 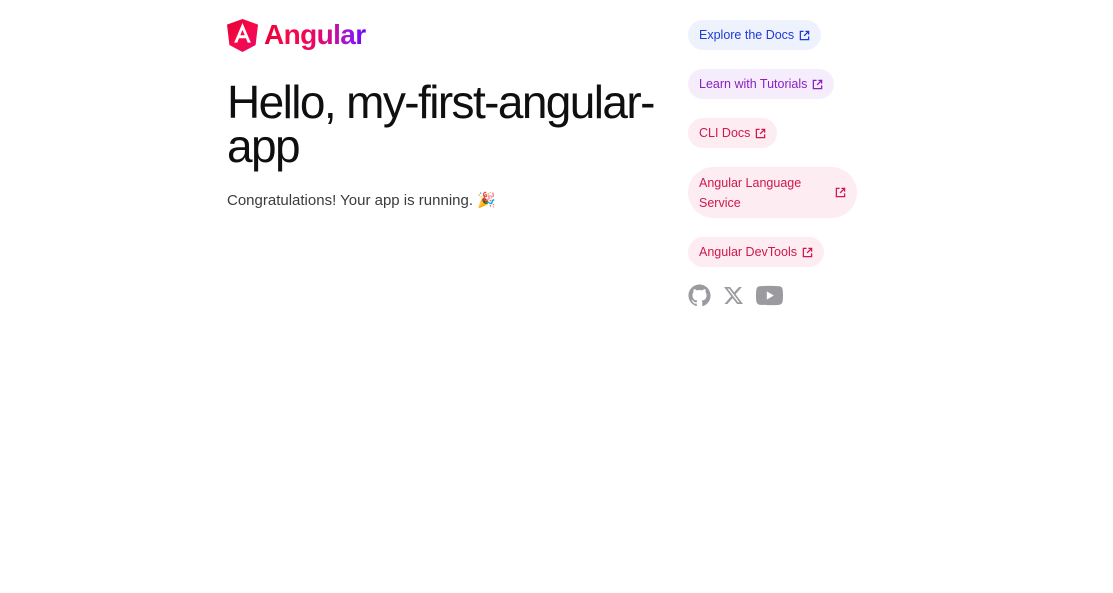 I want to click on x-link, so click(x=733, y=295).